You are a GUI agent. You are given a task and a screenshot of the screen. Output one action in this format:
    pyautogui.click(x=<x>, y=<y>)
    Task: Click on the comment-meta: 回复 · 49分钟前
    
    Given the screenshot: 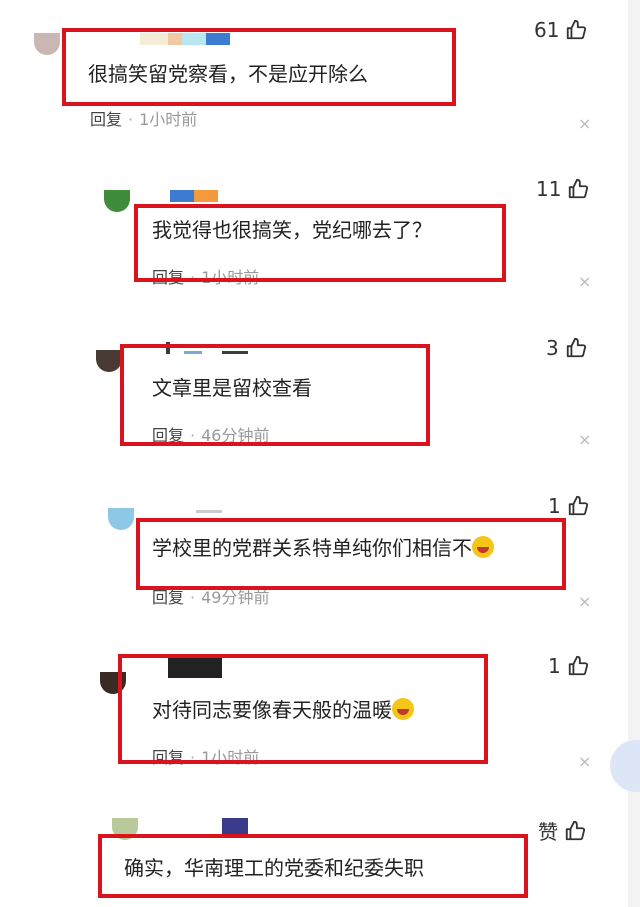 What is the action you would take?
    pyautogui.click(x=211, y=597)
    